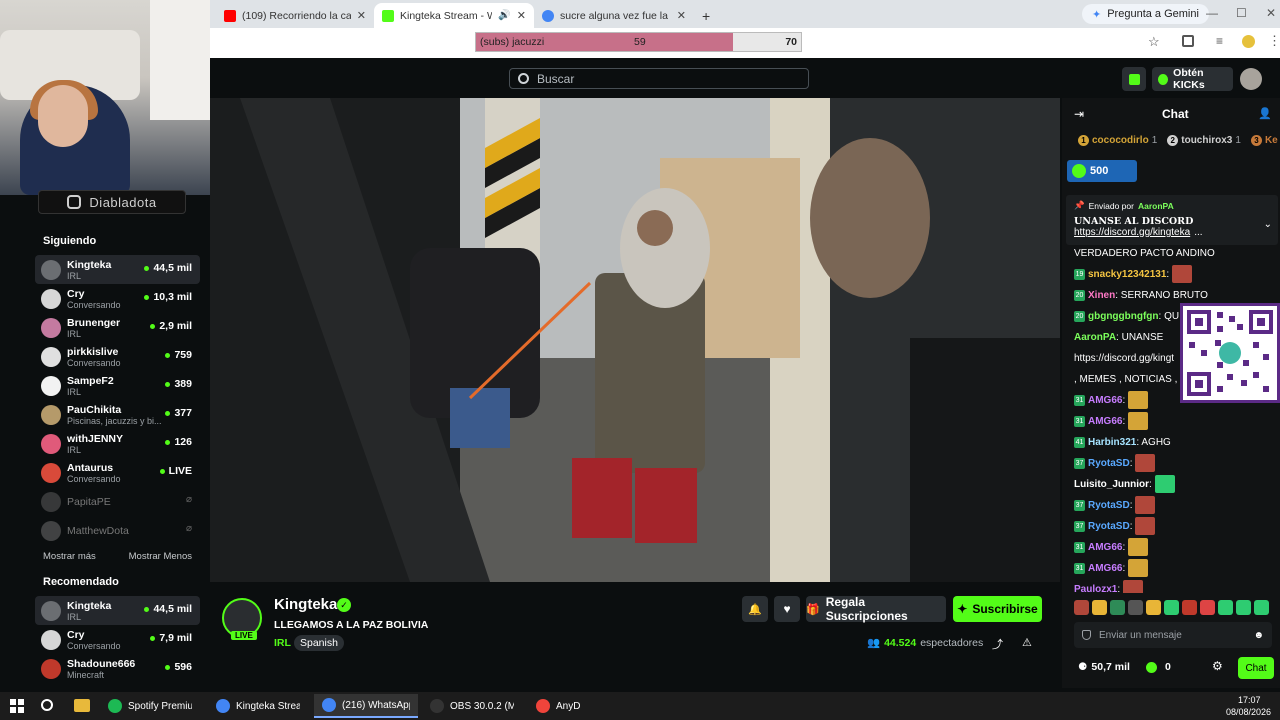  Describe the element at coordinates (1274, 41) in the screenshot. I see `menu-icon: ⋮` at that location.